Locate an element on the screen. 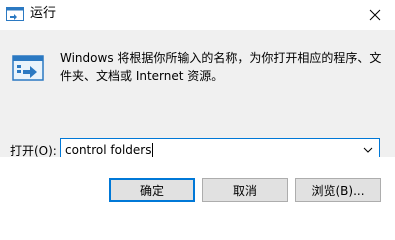 Image resolution: width=395 pixels, height=240 pixels. text-caret is located at coordinates (152, 150).